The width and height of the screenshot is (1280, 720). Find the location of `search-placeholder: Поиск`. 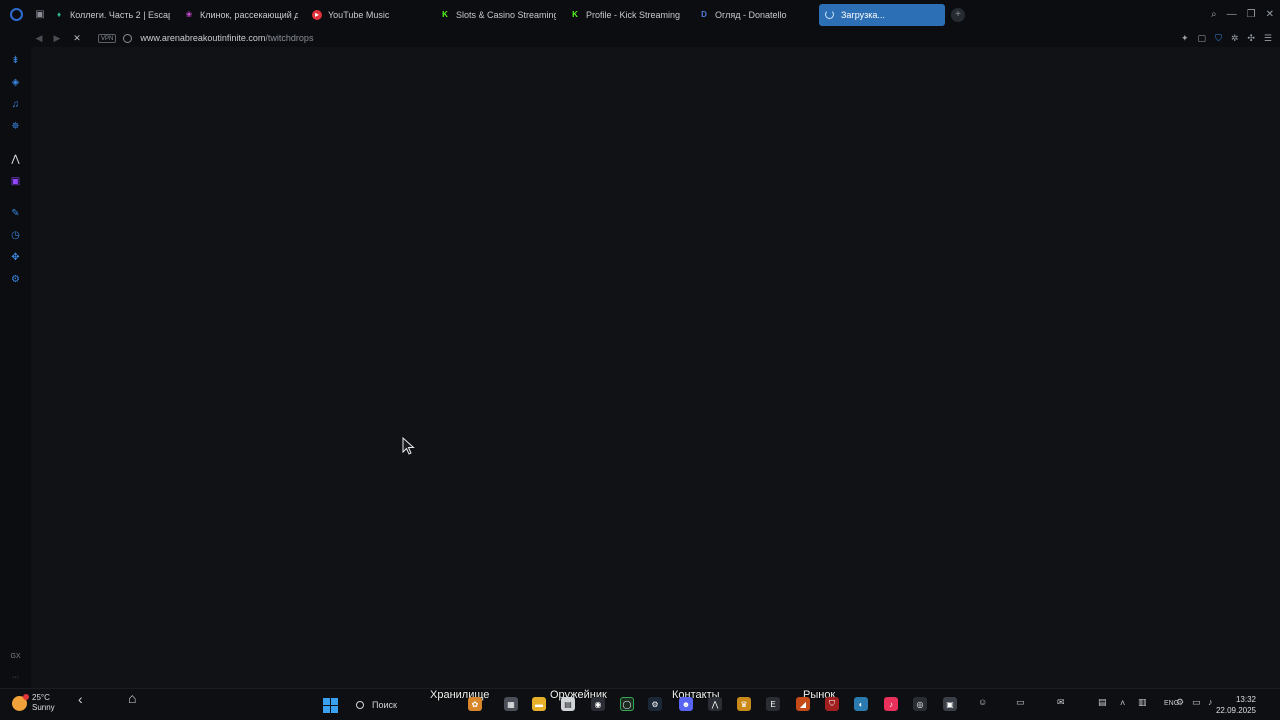

search-placeholder: Поиск is located at coordinates (384, 705).